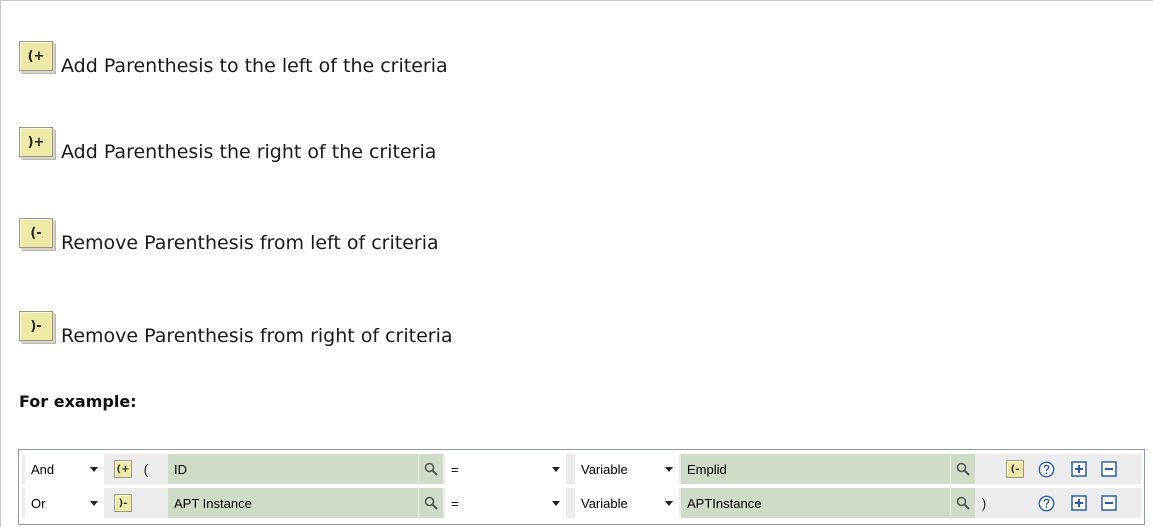 The height and width of the screenshot is (527, 1153). I want to click on remove-left-paren-icon: (-, so click(36, 233).